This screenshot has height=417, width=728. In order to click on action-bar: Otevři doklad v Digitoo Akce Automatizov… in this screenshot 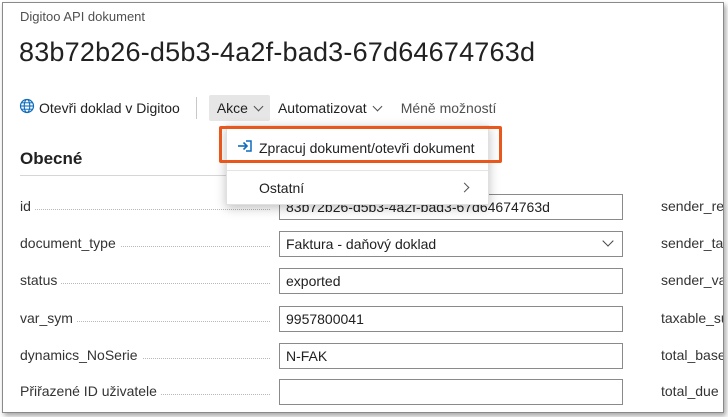, I will do `click(257, 108)`.